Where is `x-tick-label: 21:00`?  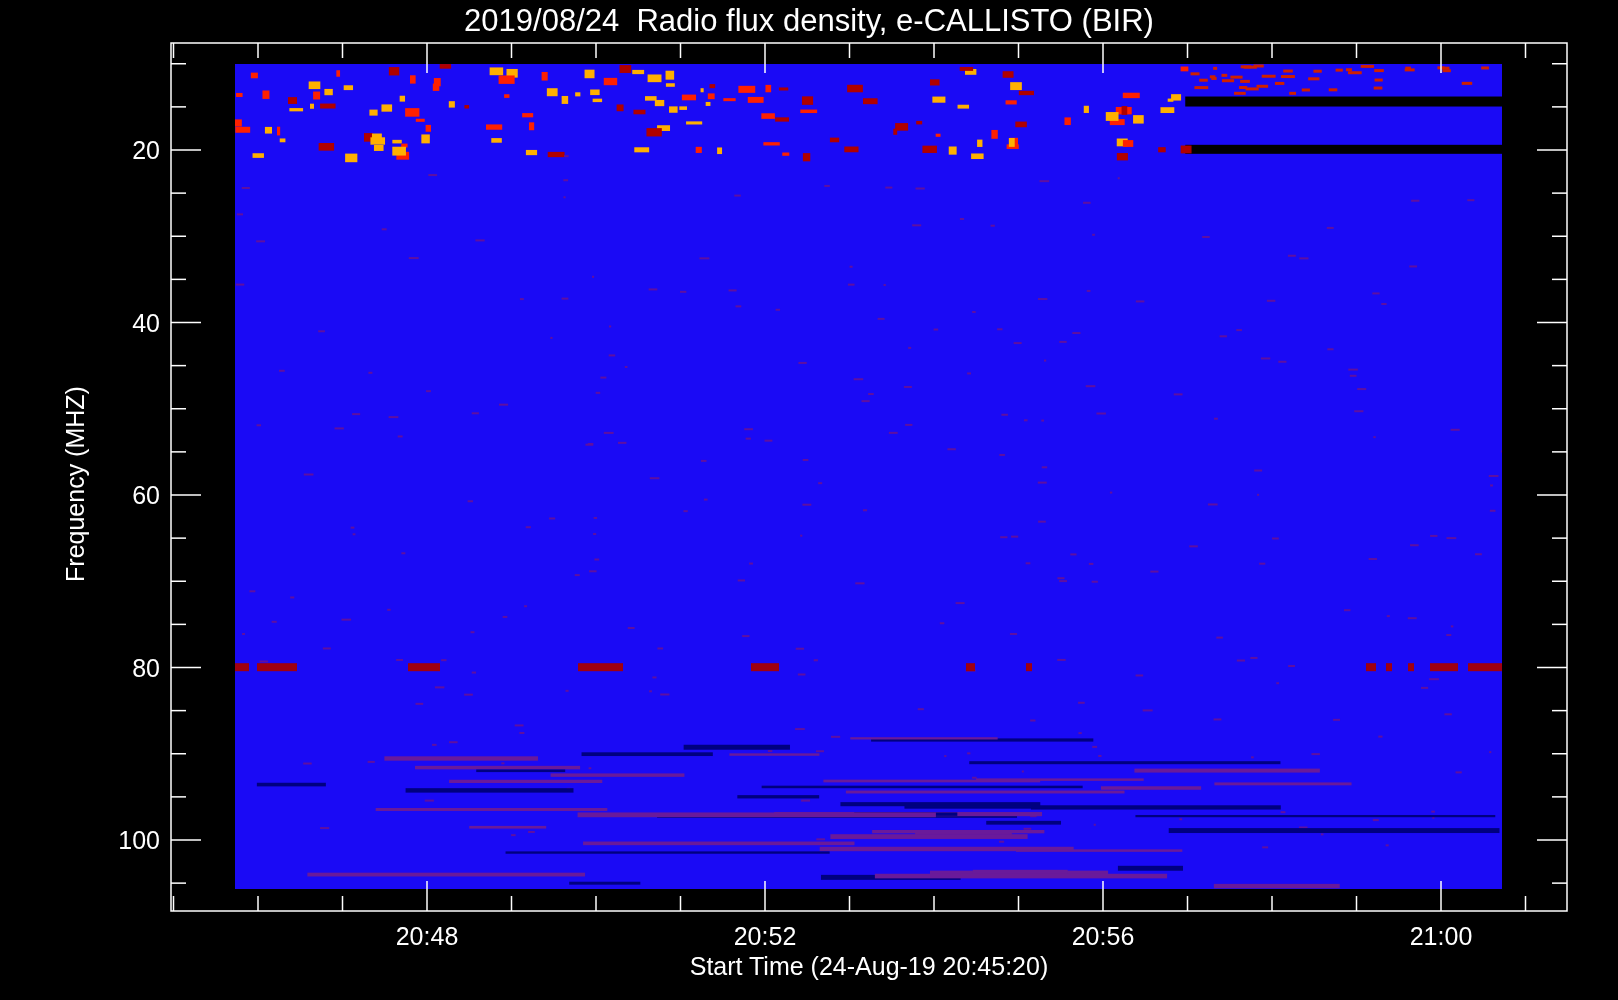
x-tick-label: 21:00 is located at coordinates (1441, 936).